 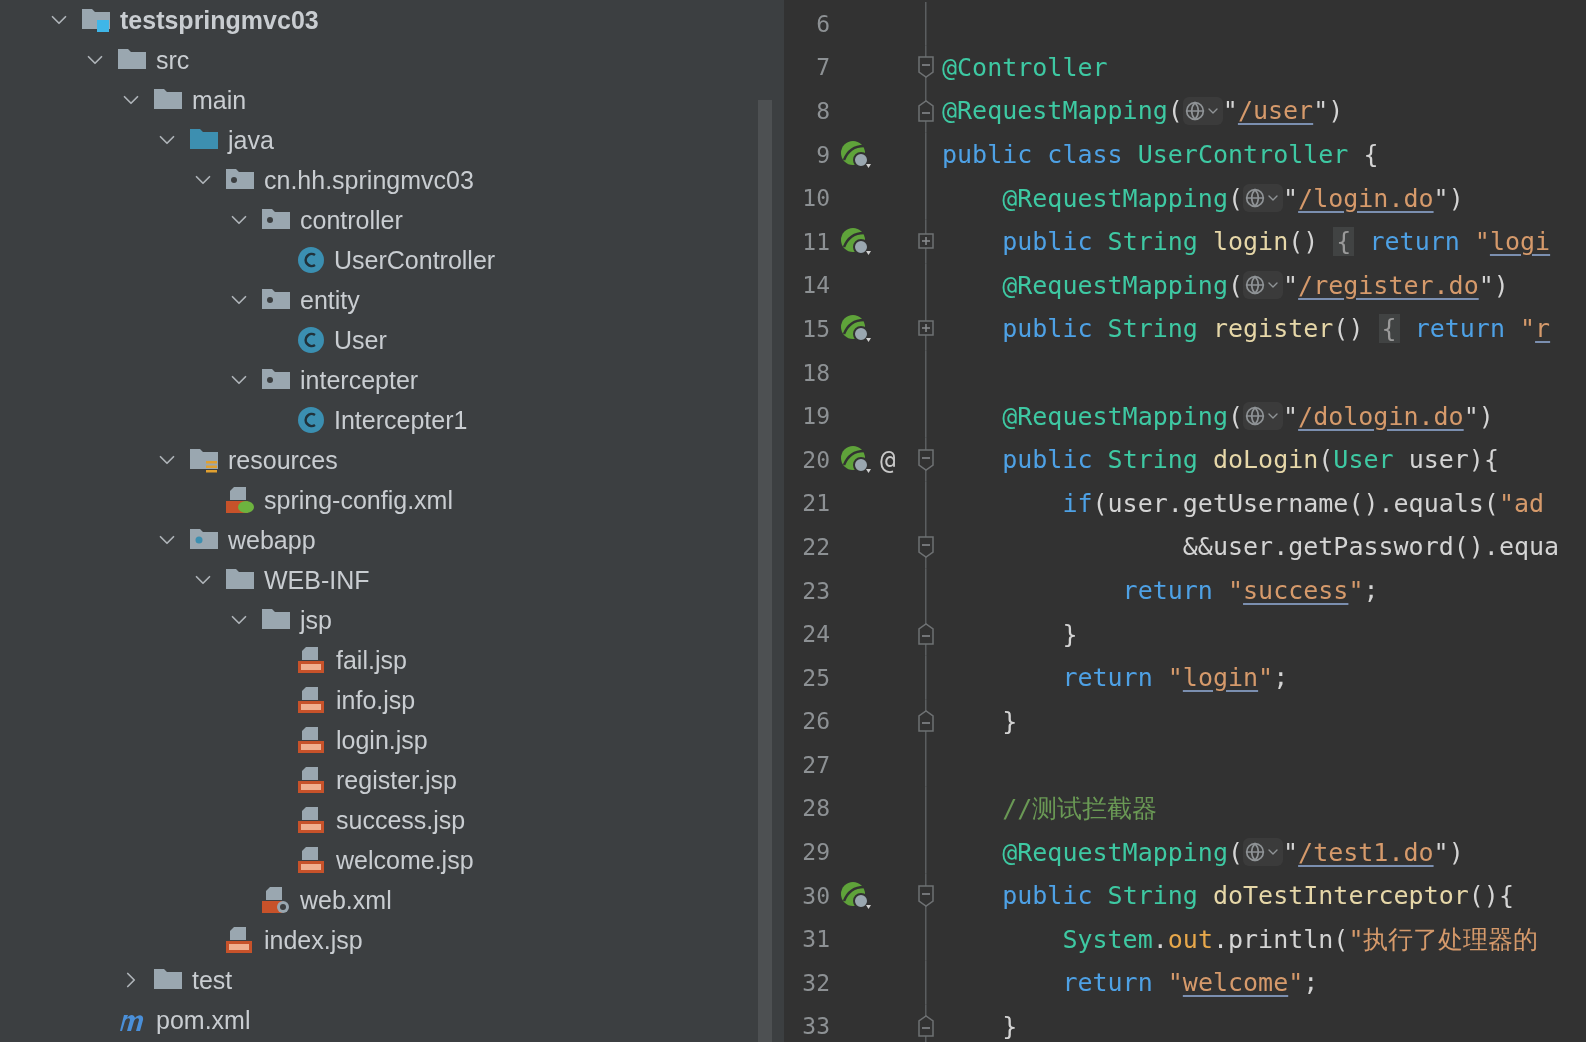 I want to click on line-number: 8, so click(x=822, y=111).